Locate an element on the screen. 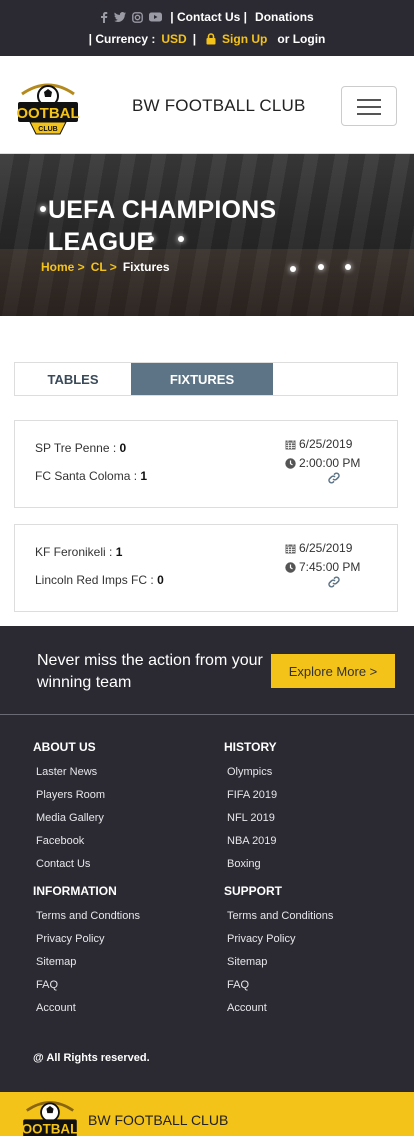  club-name: BW FOOTBALL CLUB is located at coordinates (219, 106).